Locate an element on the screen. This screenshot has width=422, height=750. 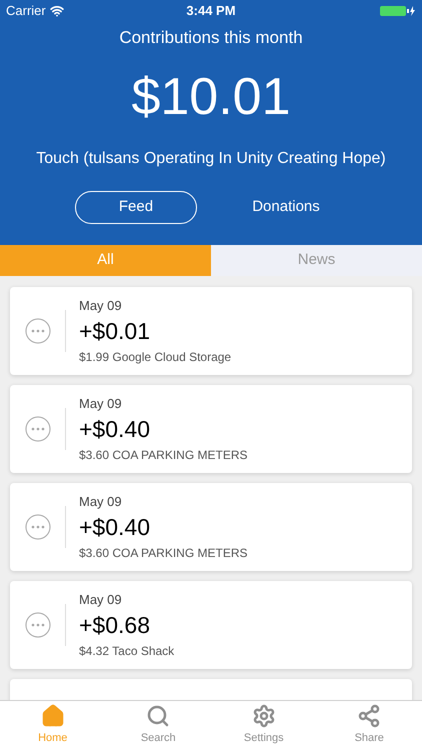
tab-bar-item: Settings is located at coordinates (263, 725).